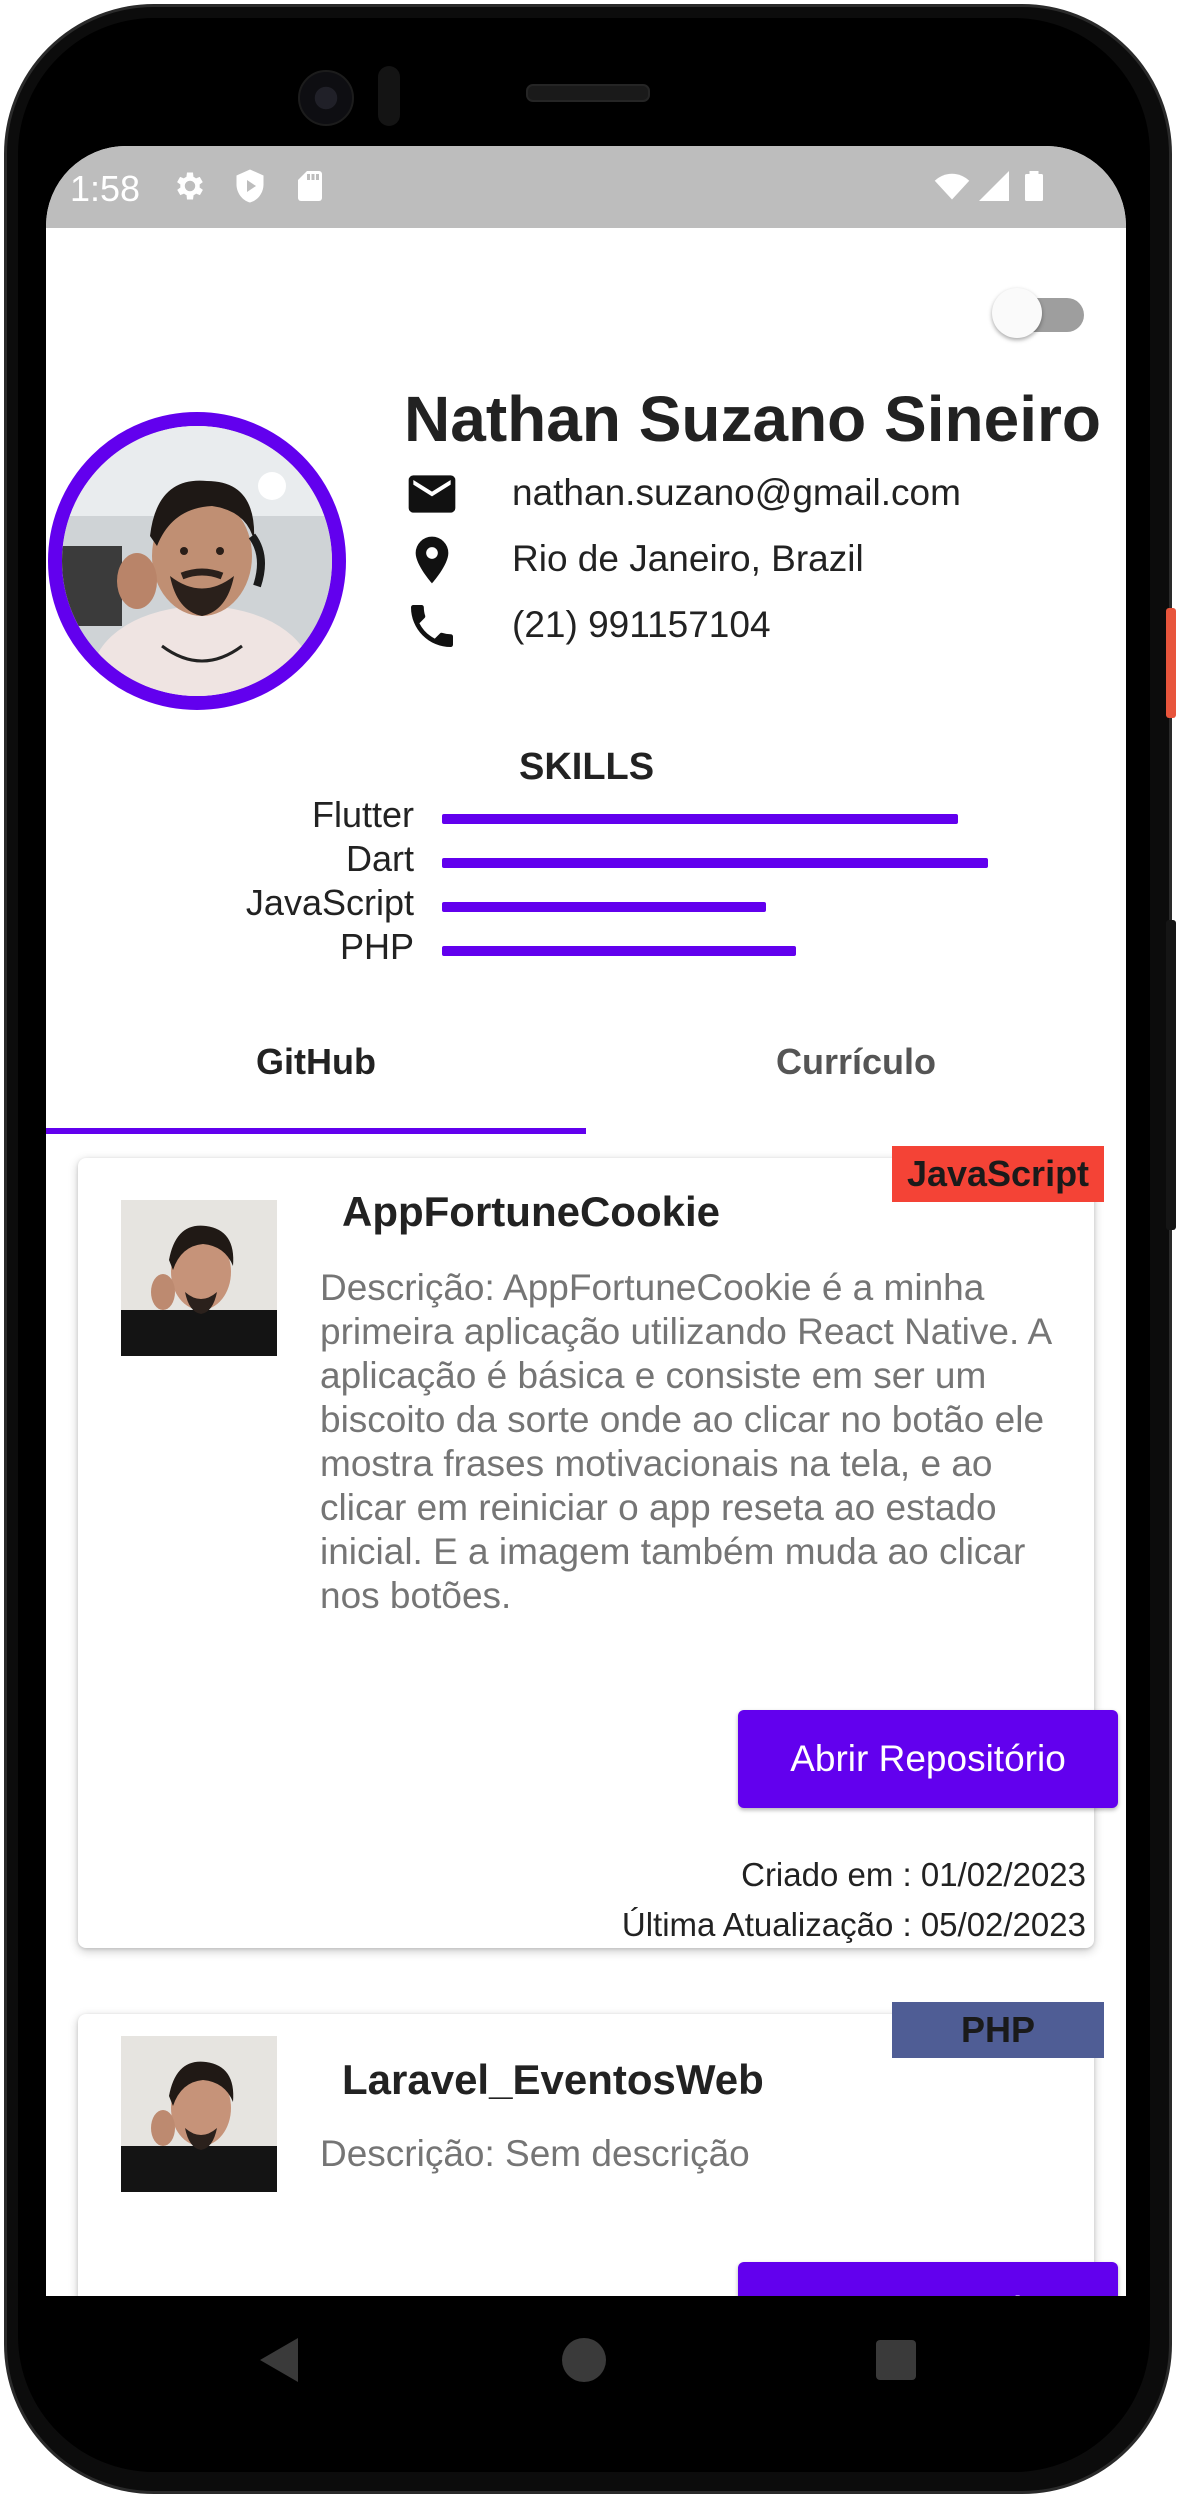 Image resolution: width=1178 pixels, height=2498 pixels. What do you see at coordinates (432, 560) in the screenshot?
I see `location-pin-icon` at bounding box center [432, 560].